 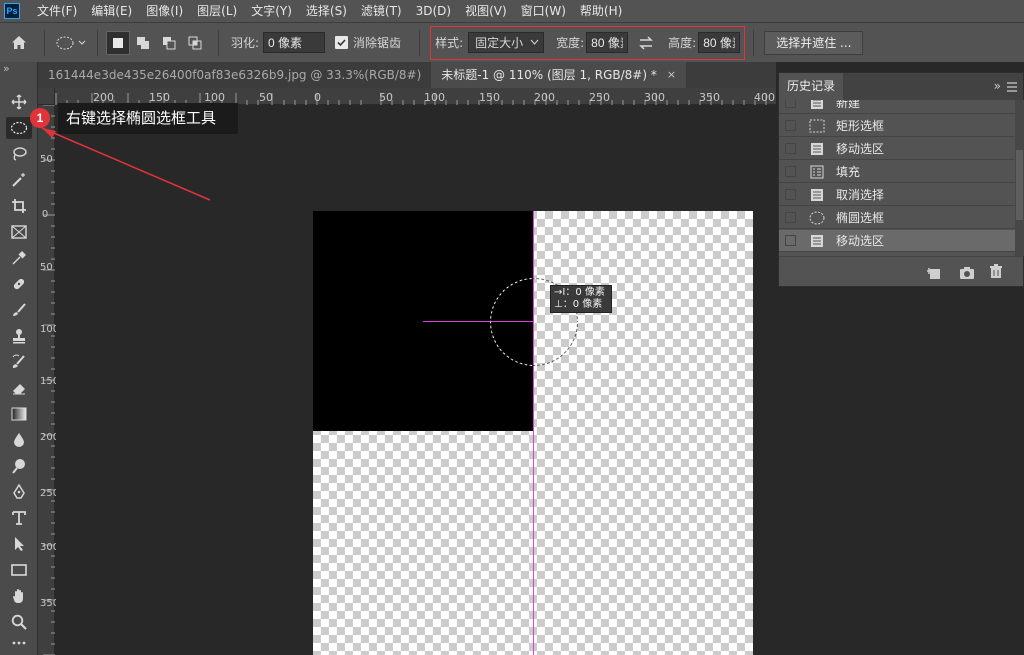 What do you see at coordinates (126, 164) in the screenshot?
I see `annotation-arrow` at bounding box center [126, 164].